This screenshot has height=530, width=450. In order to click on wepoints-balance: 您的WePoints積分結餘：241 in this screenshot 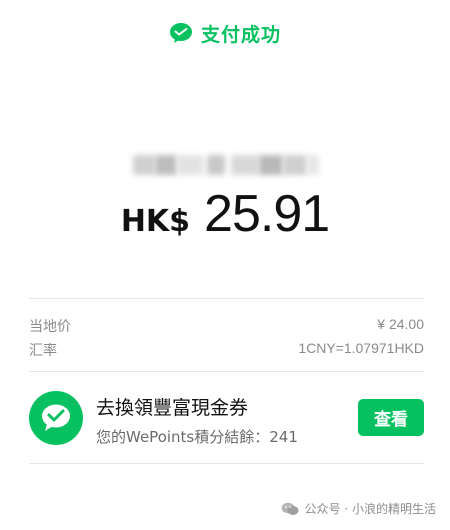, I will do `click(197, 437)`.